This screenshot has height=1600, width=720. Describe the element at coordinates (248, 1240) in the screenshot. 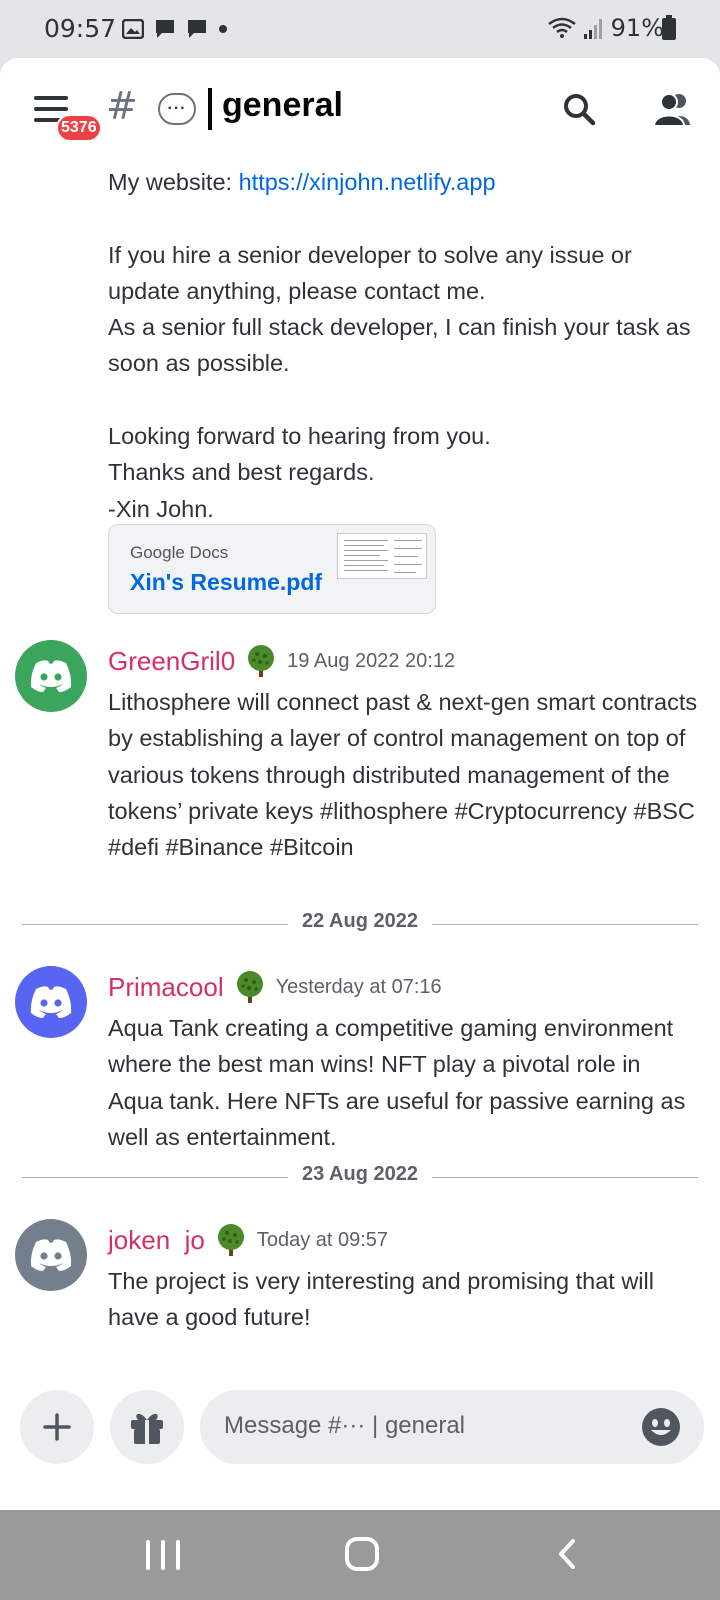

I see `message-header: joken jo Today at 09:57` at that location.